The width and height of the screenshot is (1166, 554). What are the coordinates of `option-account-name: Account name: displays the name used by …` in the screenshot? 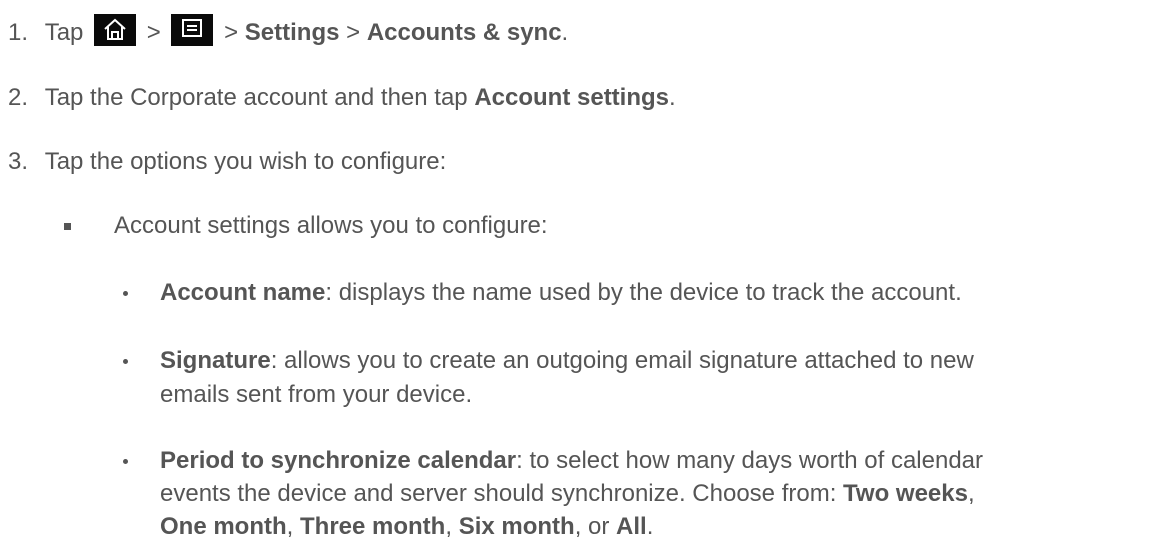 It's located at (561, 293).